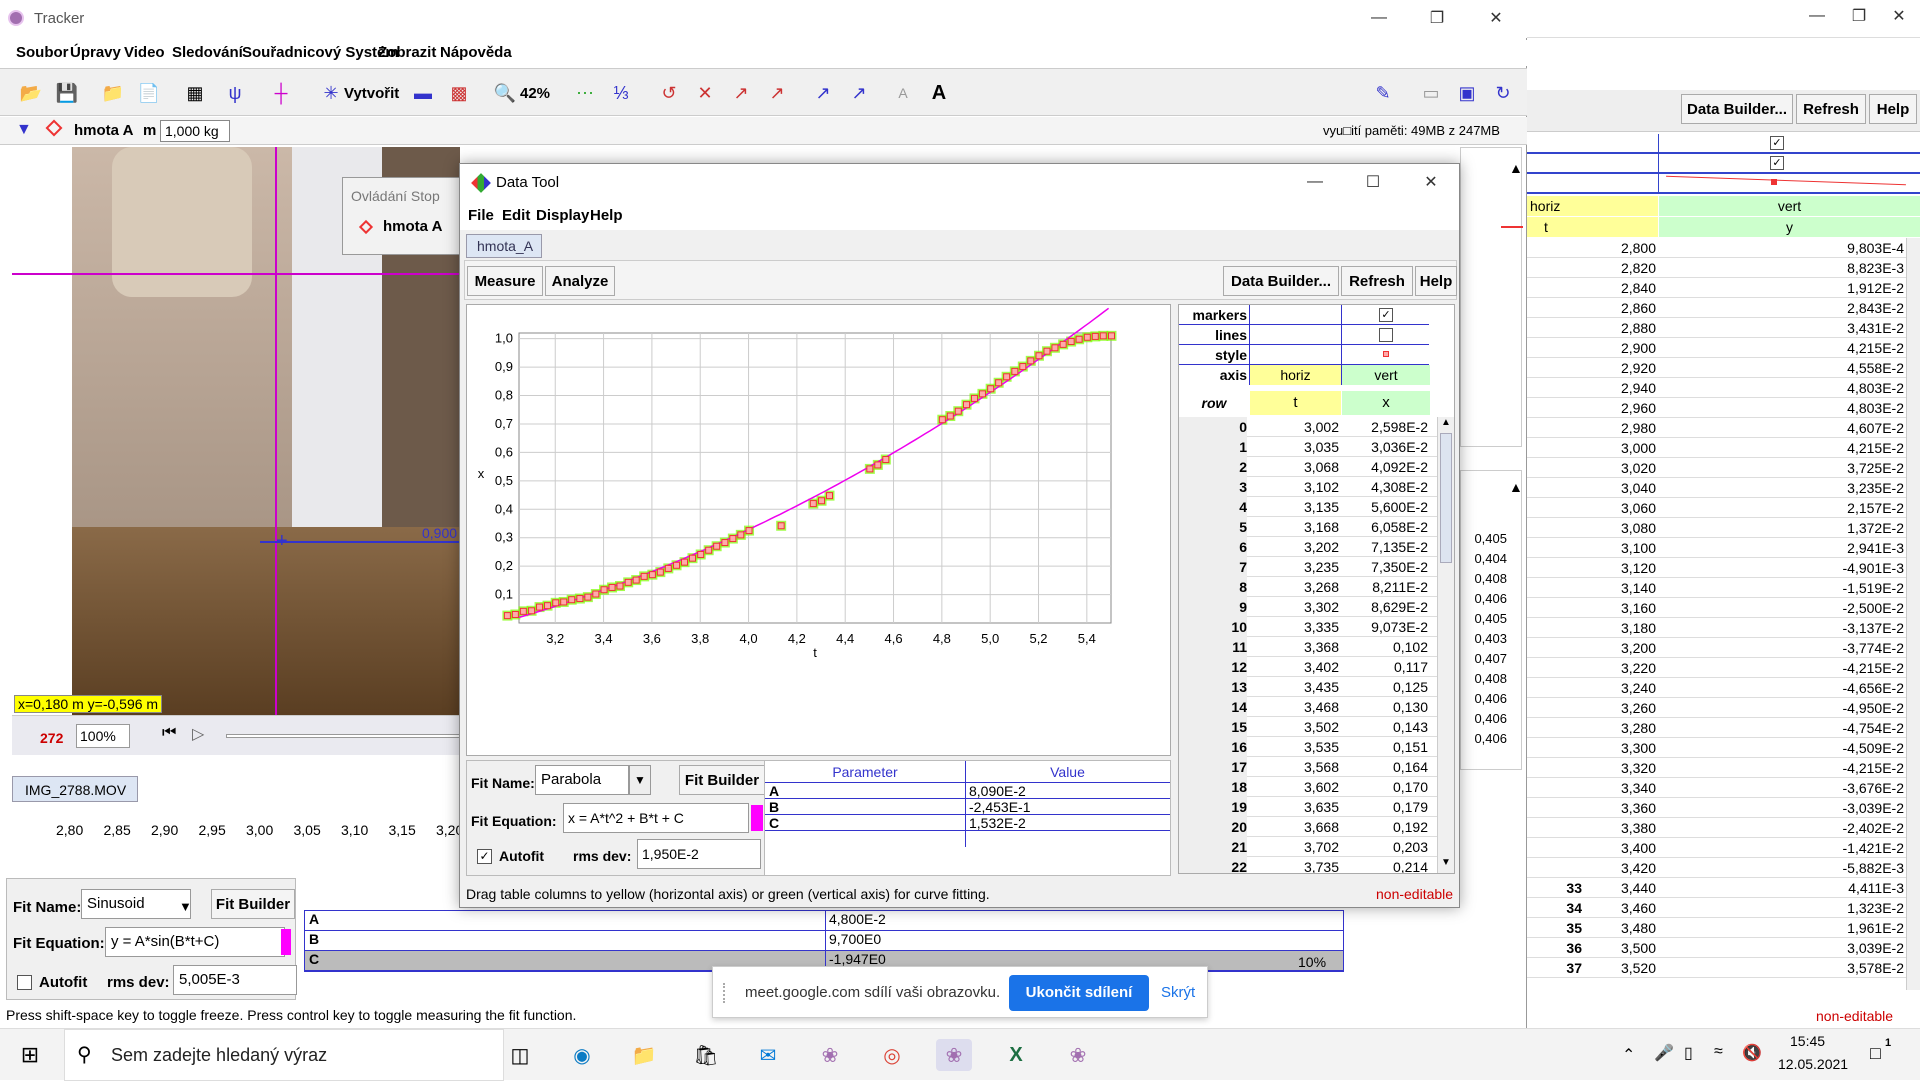 The width and height of the screenshot is (1920, 1081). I want to click on table-row: 17 3,568 0,164, so click(1308, 767).